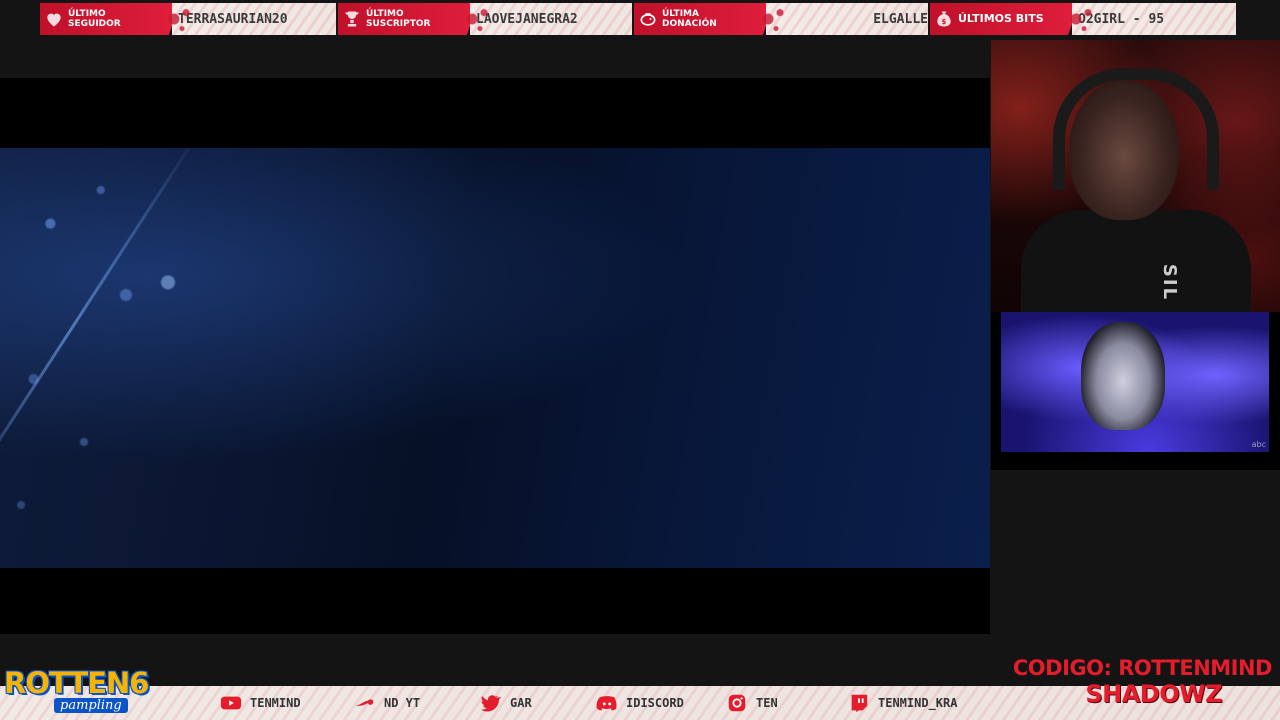 The image size is (1280, 720). Describe the element at coordinates (655, 703) in the screenshot. I see `ticker-text: IDISCORD` at that location.